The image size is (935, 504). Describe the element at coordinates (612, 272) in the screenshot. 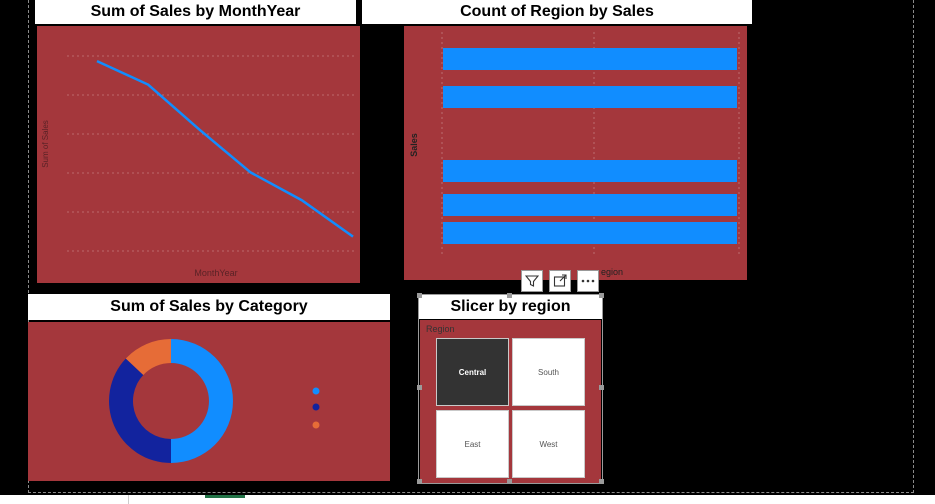

I see `bar-chart-xlabel: egion` at that location.